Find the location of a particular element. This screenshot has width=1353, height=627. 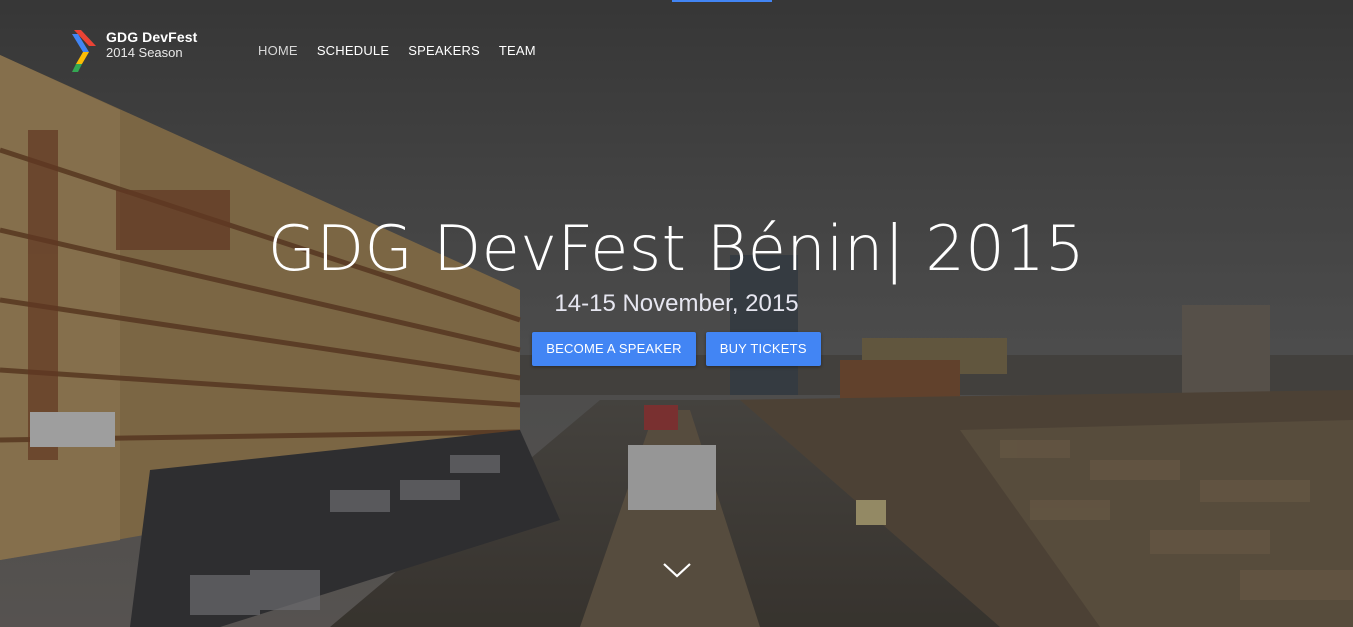

top-accent-bar is located at coordinates (722, 1).